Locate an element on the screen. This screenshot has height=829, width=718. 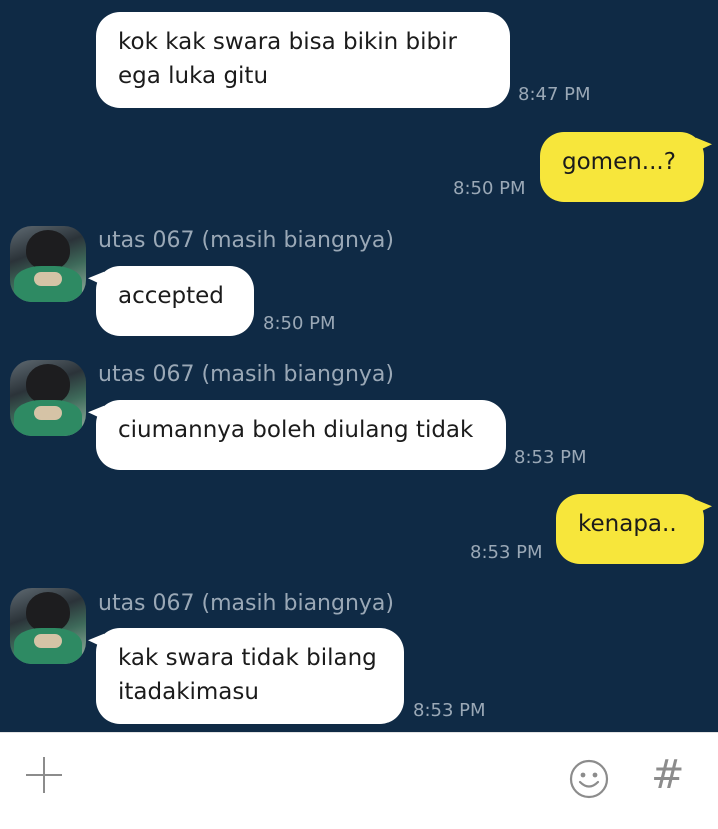
smile-icon is located at coordinates (589, 779).